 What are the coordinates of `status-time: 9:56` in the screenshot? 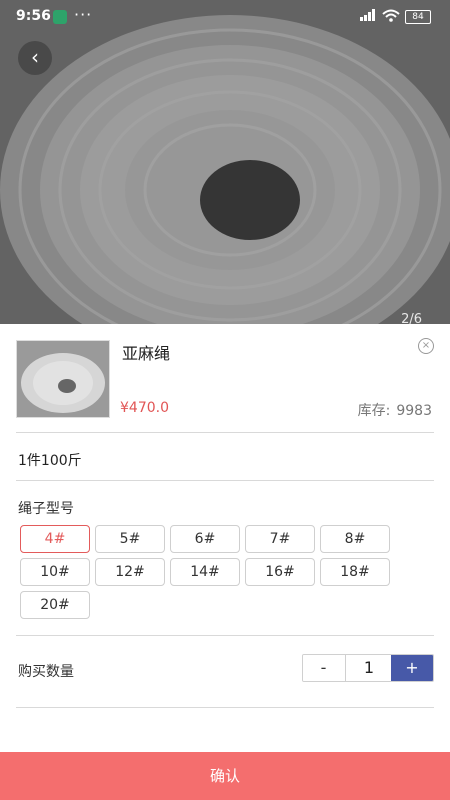 It's located at (33, 16).